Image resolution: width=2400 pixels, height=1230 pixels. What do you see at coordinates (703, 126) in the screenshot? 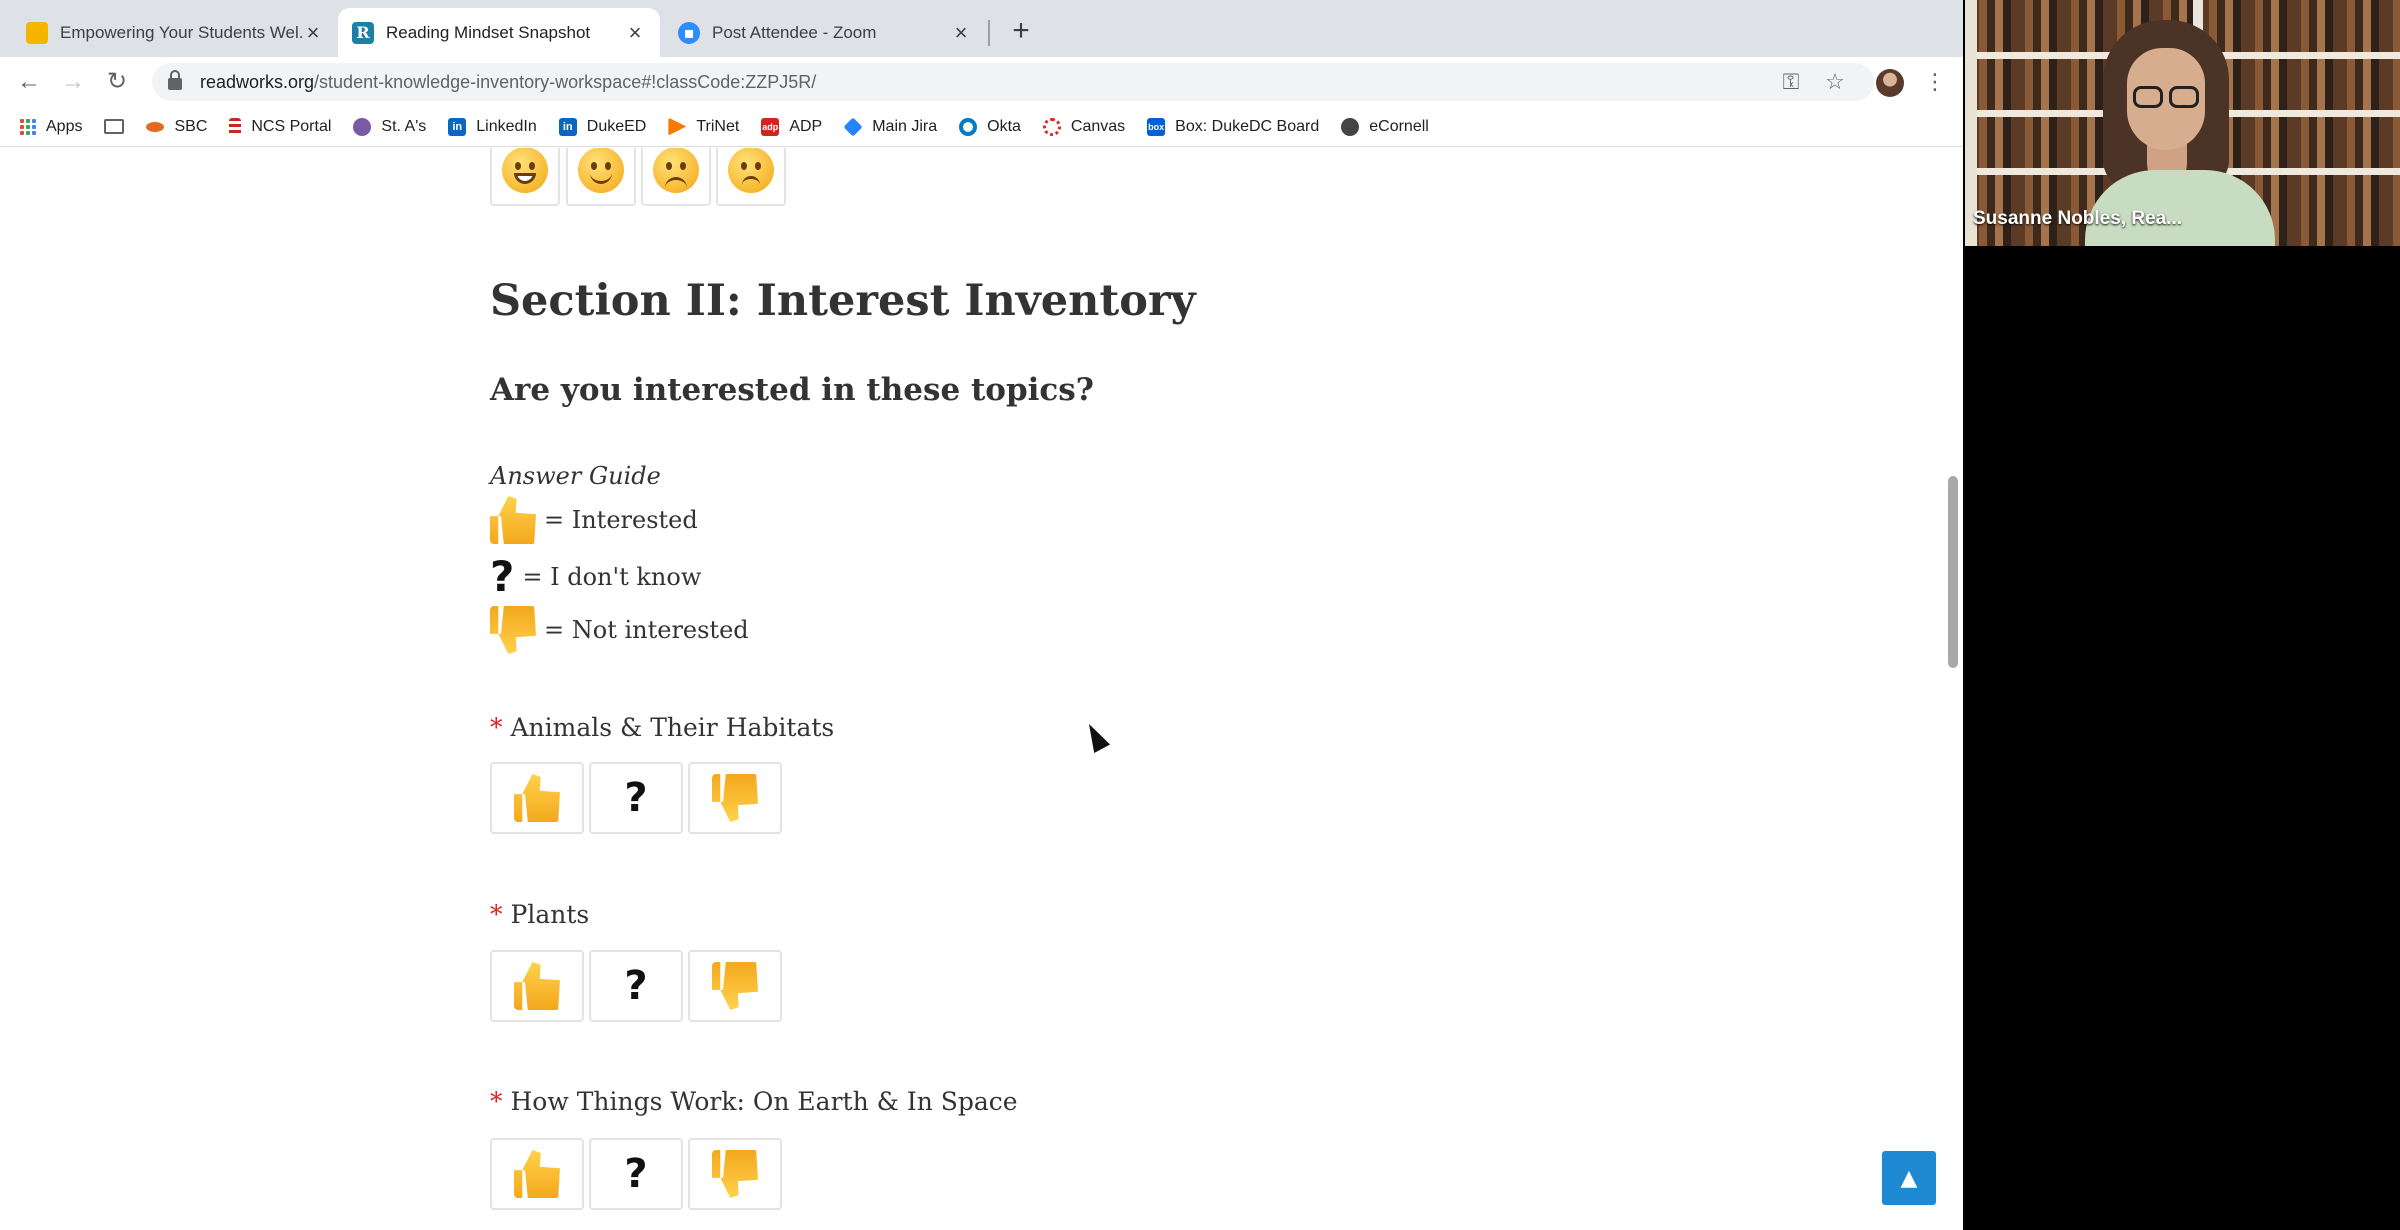
I see `bookmark-trinet: TriNet` at bounding box center [703, 126].